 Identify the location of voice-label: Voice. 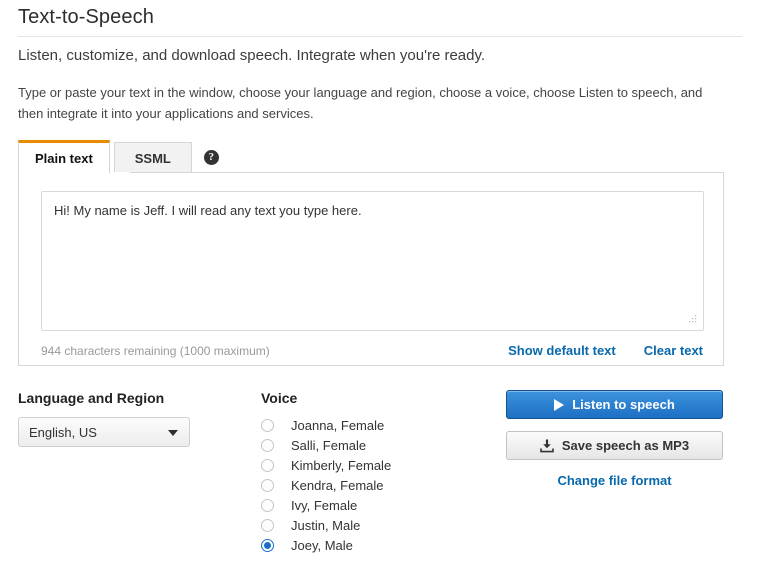
(279, 398).